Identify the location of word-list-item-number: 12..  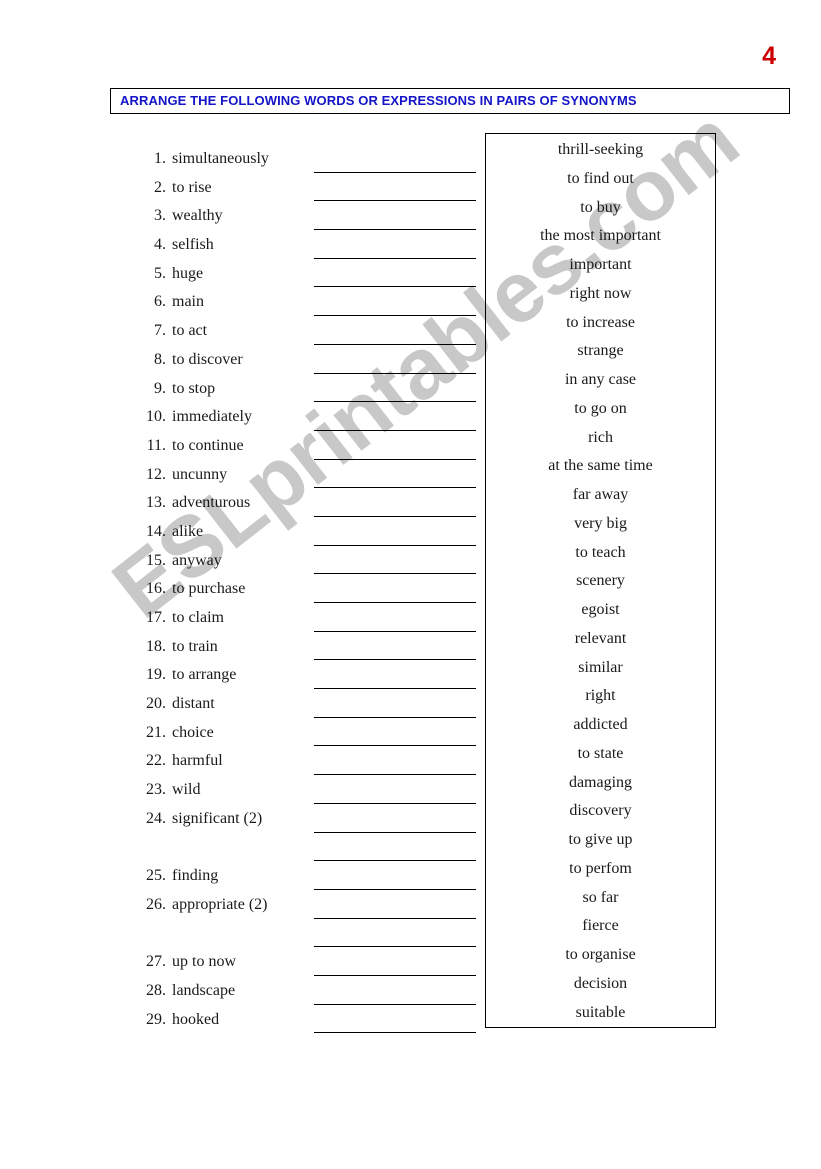
(156, 474).